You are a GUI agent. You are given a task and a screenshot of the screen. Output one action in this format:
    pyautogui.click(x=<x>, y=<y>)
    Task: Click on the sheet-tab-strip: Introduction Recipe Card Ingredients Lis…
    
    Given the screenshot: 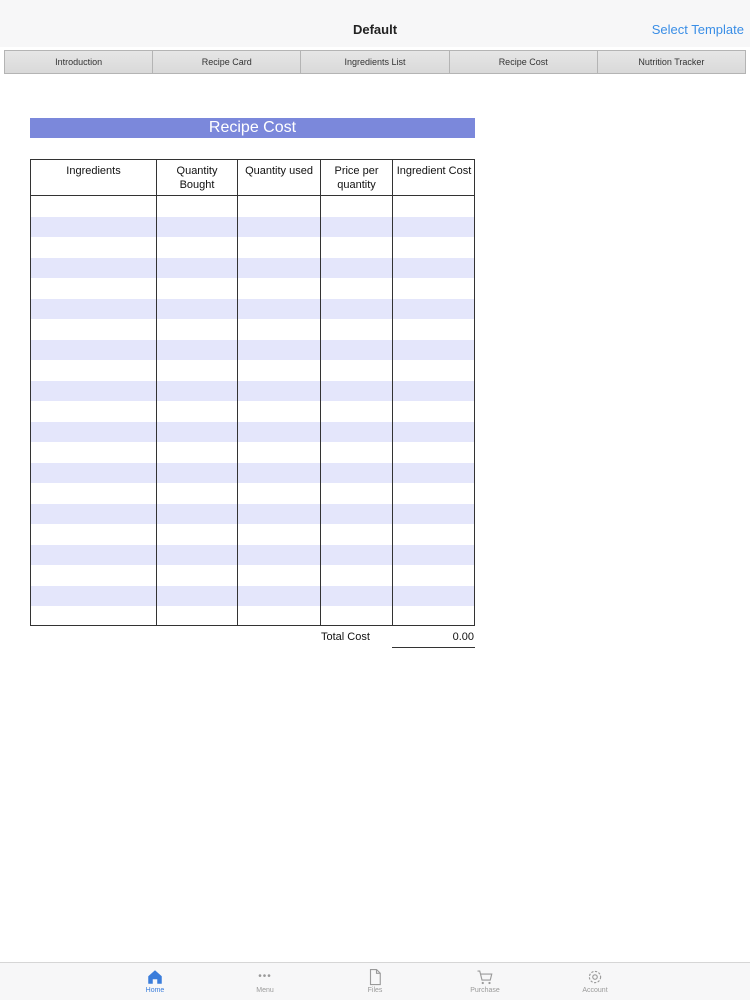 What is the action you would take?
    pyautogui.click(x=375, y=62)
    